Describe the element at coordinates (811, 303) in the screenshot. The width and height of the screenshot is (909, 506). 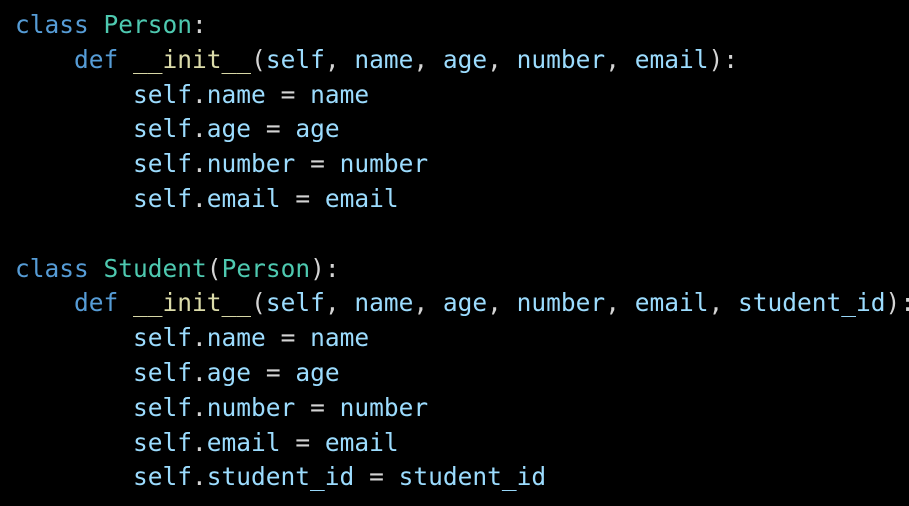
I see `code-token-param: student_id` at that location.